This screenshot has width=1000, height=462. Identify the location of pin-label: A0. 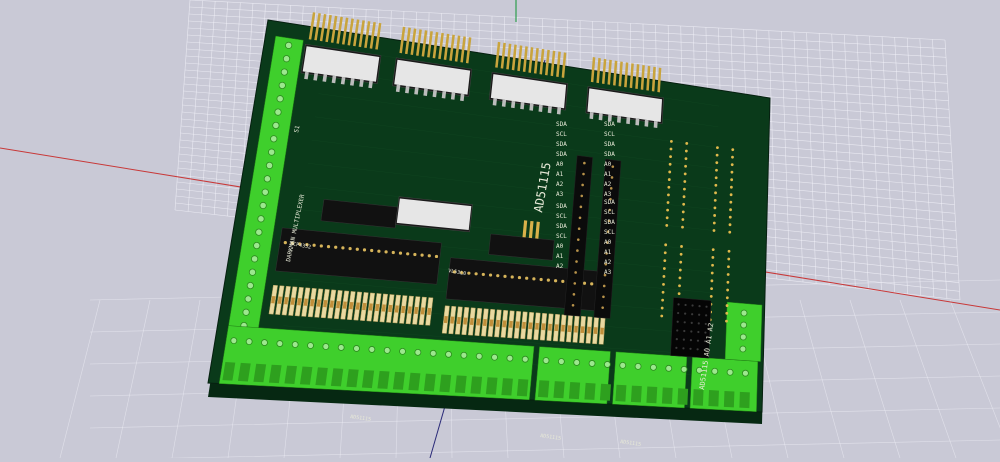
(608, 242).